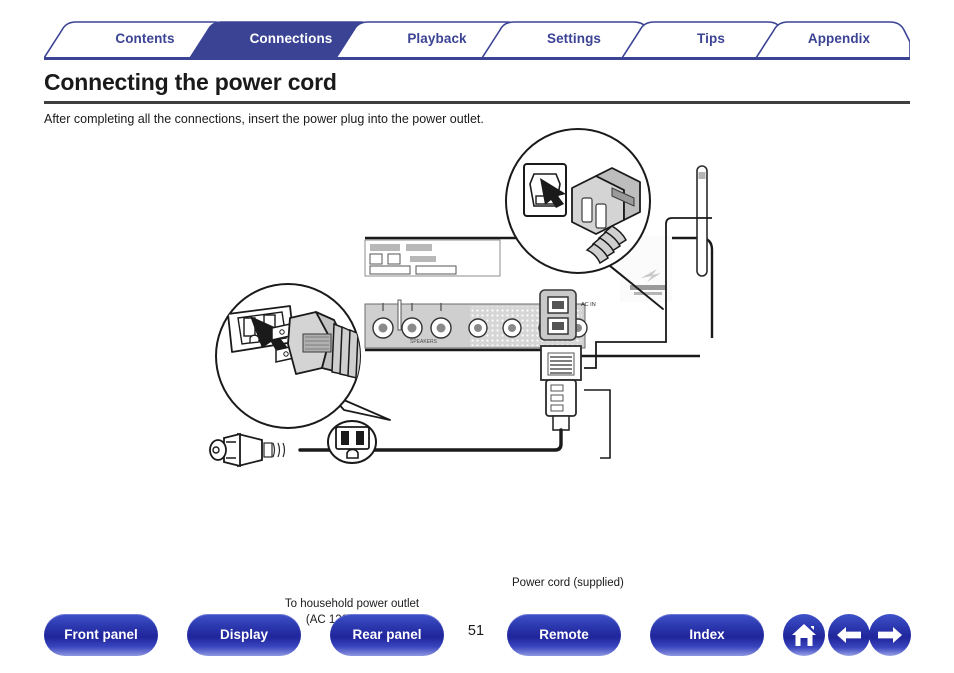  What do you see at coordinates (190, 82) in the screenshot?
I see `page-title: Connecting the power cord` at bounding box center [190, 82].